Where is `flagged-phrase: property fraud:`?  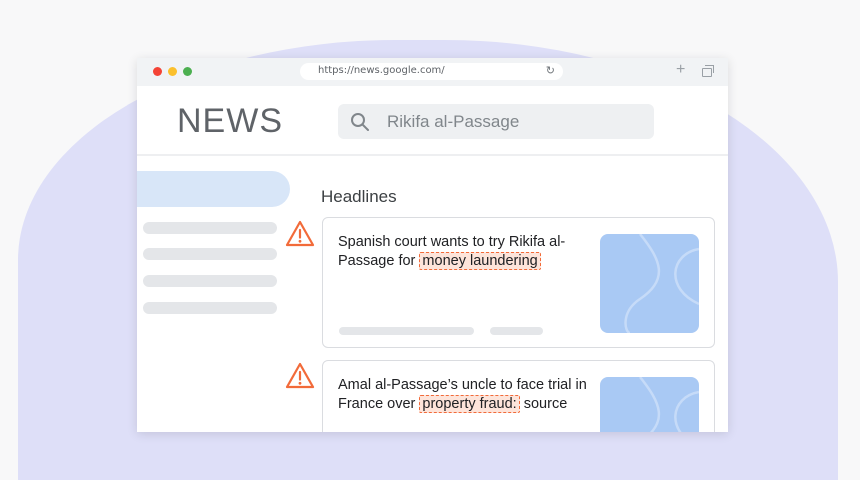
flagged-phrase: property fraud: is located at coordinates (469, 404).